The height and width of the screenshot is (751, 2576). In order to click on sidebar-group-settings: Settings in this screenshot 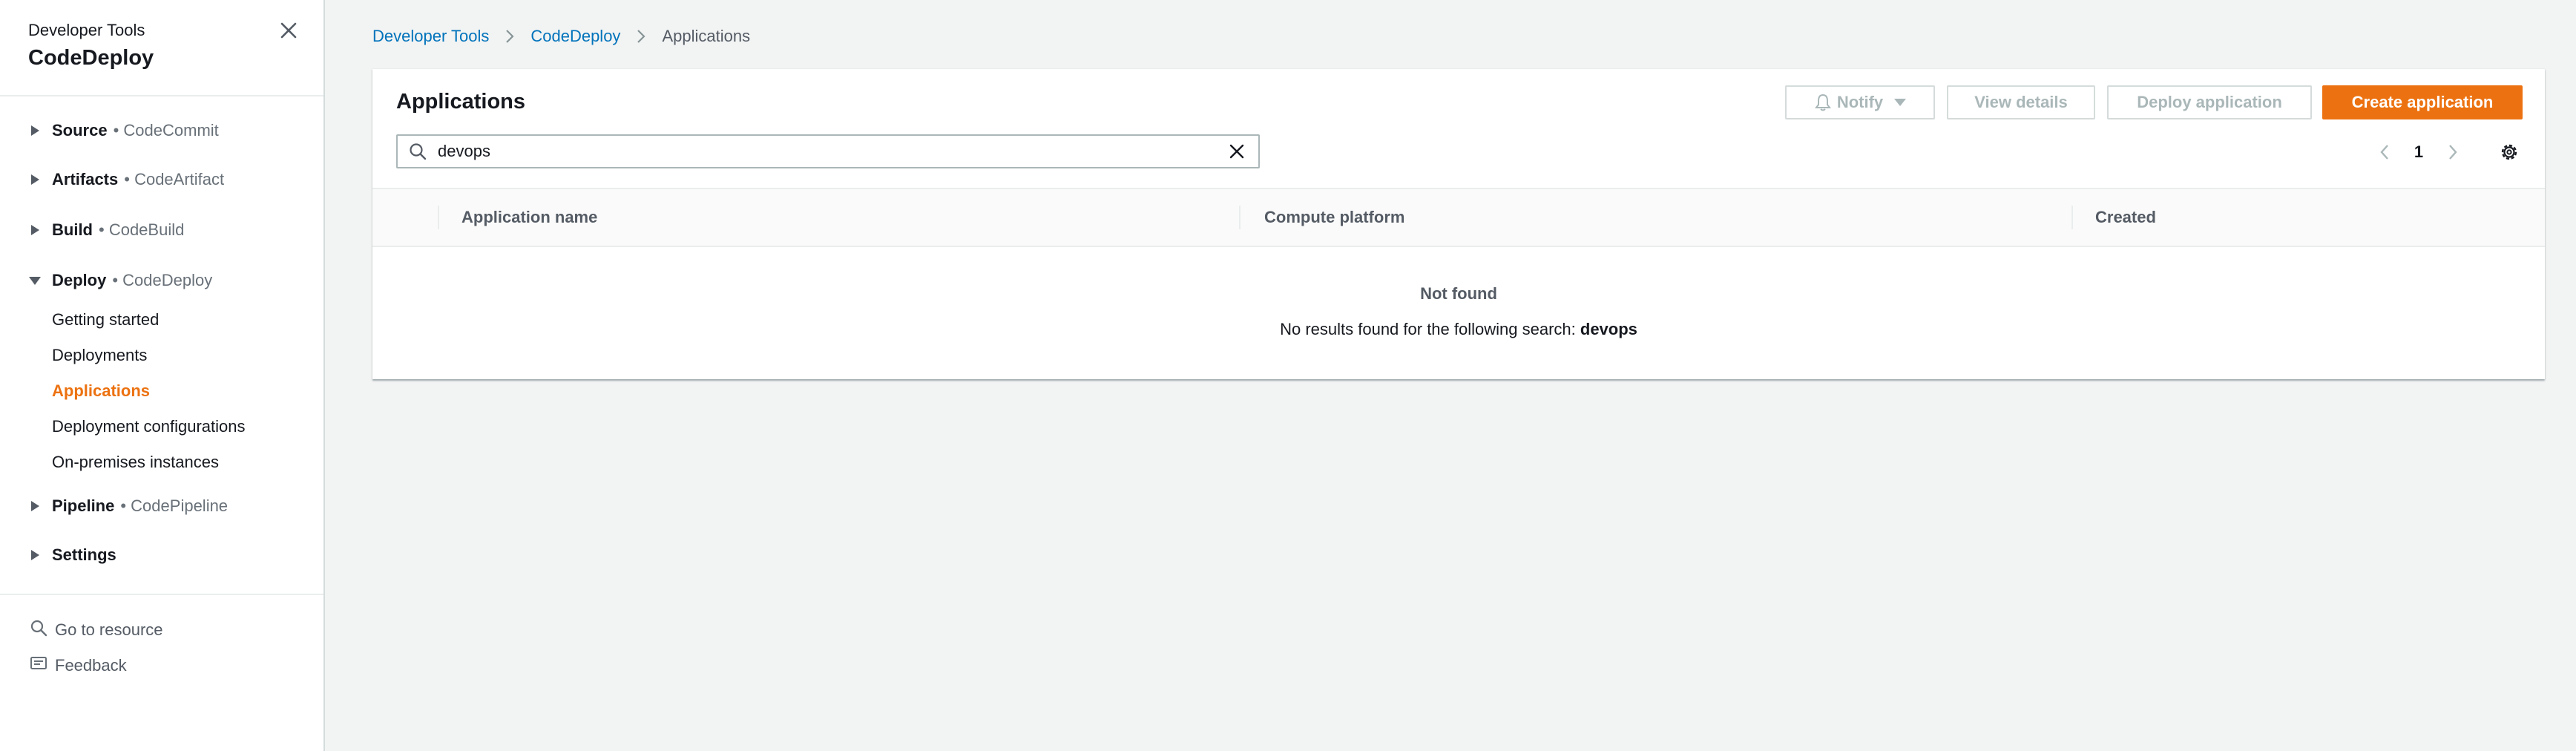, I will do `click(72, 555)`.